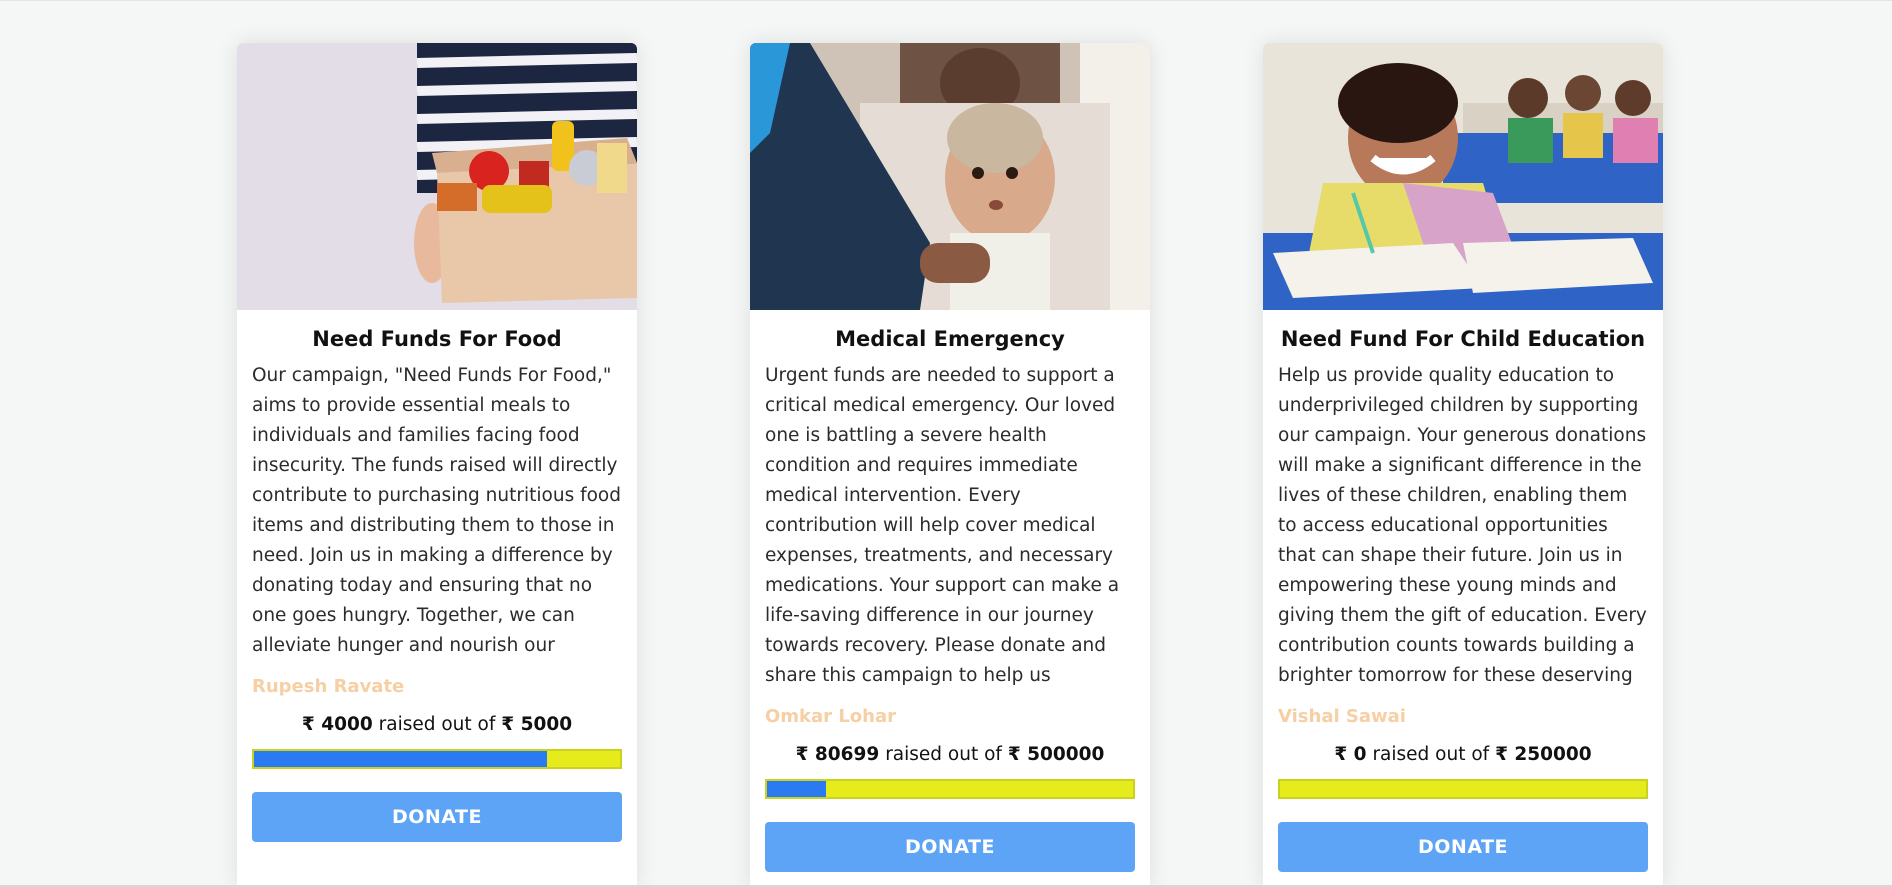  What do you see at coordinates (950, 339) in the screenshot?
I see `campaign-title: Medical Emergency` at bounding box center [950, 339].